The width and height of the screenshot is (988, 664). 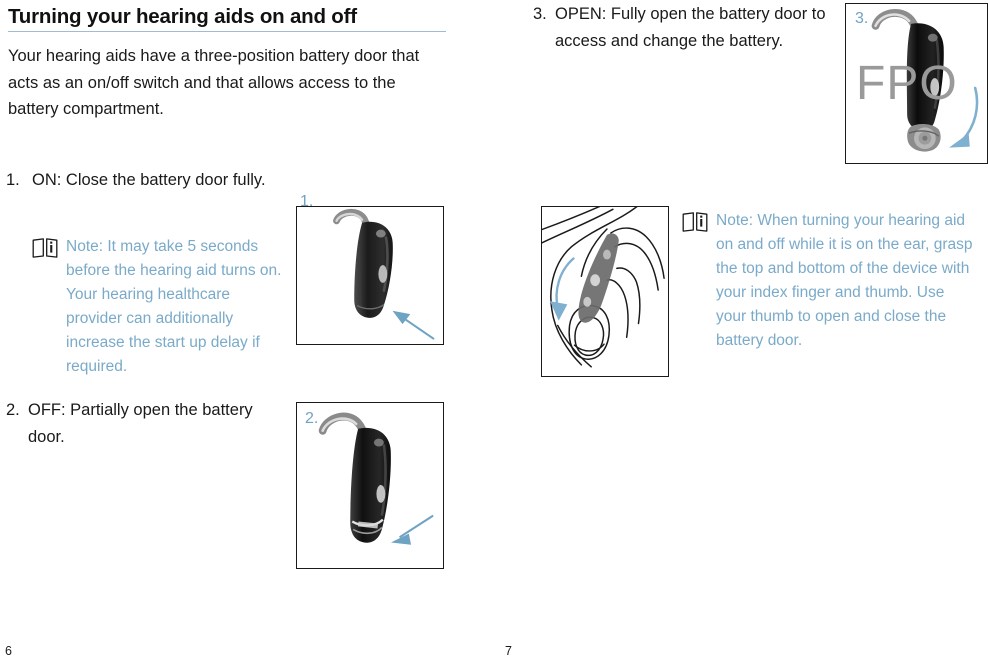 What do you see at coordinates (140, 423) in the screenshot?
I see `step-text-2: OFF: Partially open the battery door.` at bounding box center [140, 423].